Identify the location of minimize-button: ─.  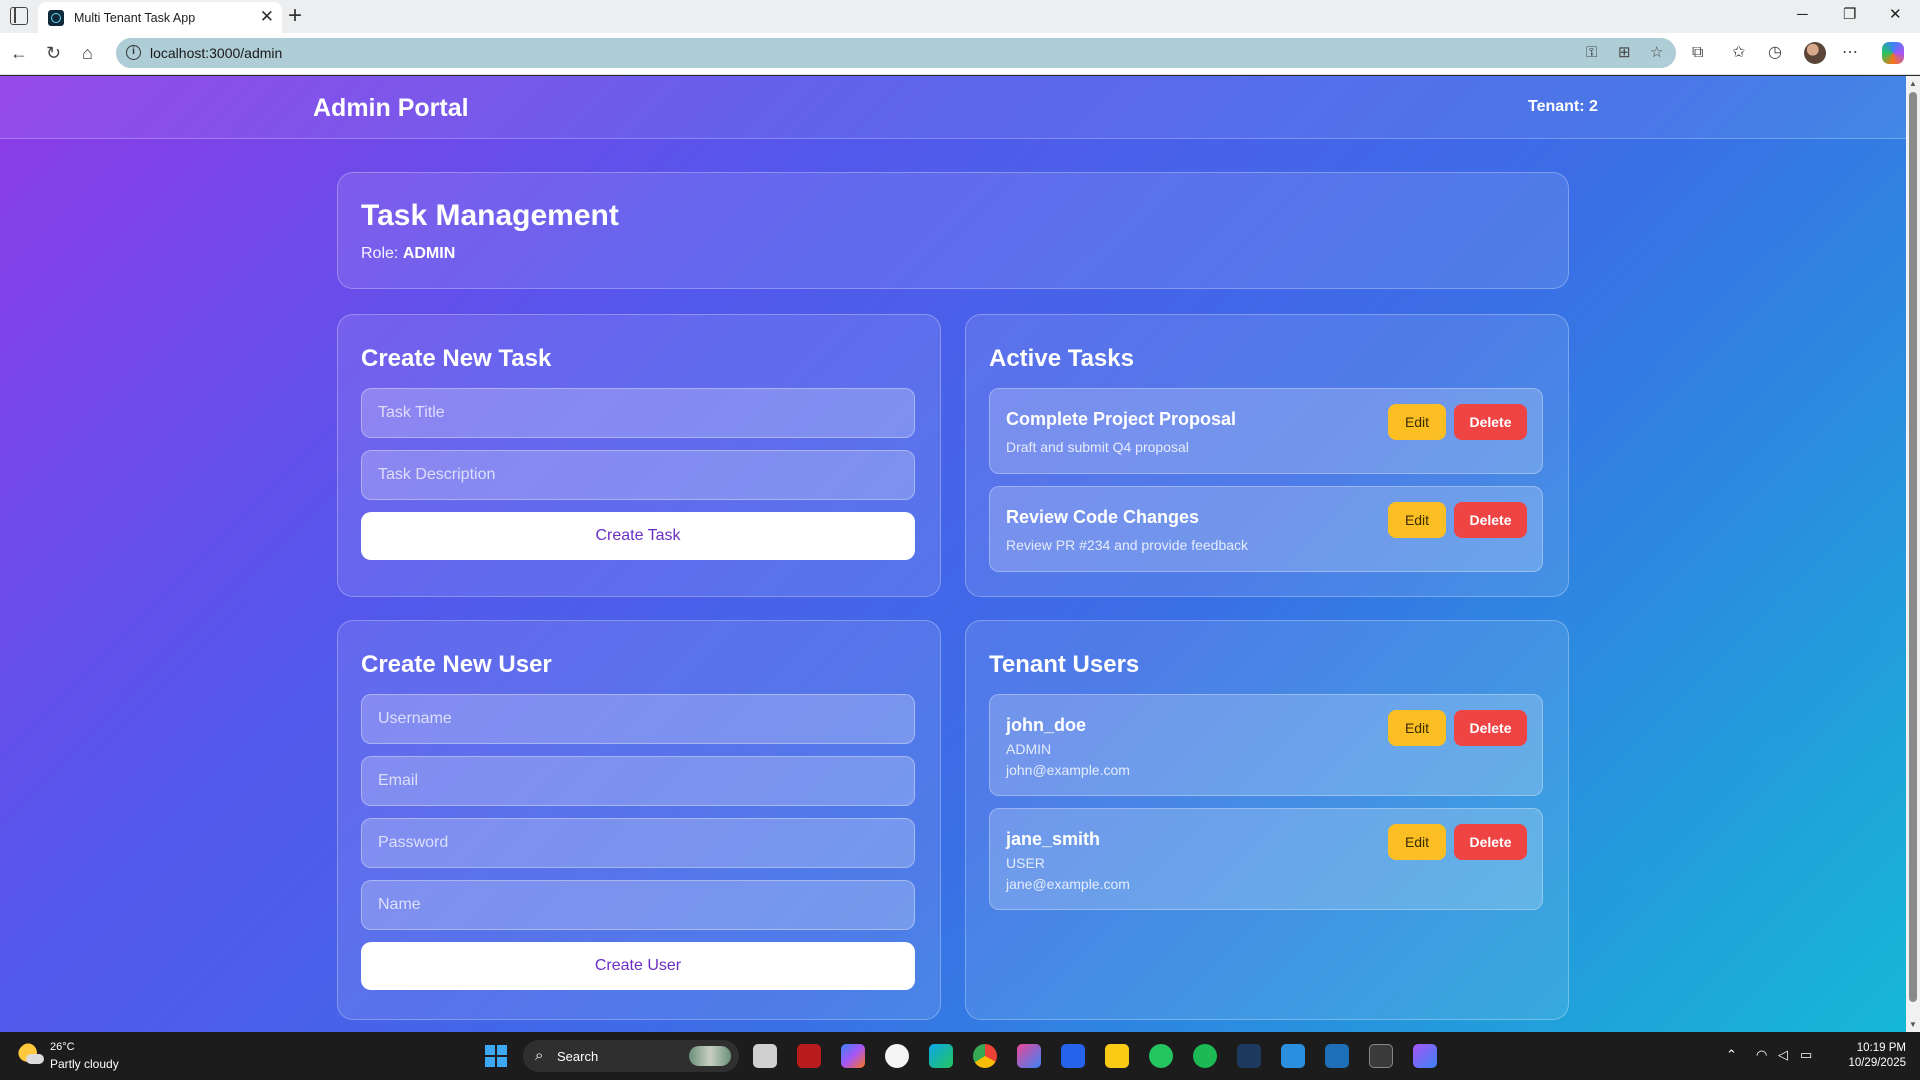
(1802, 15).